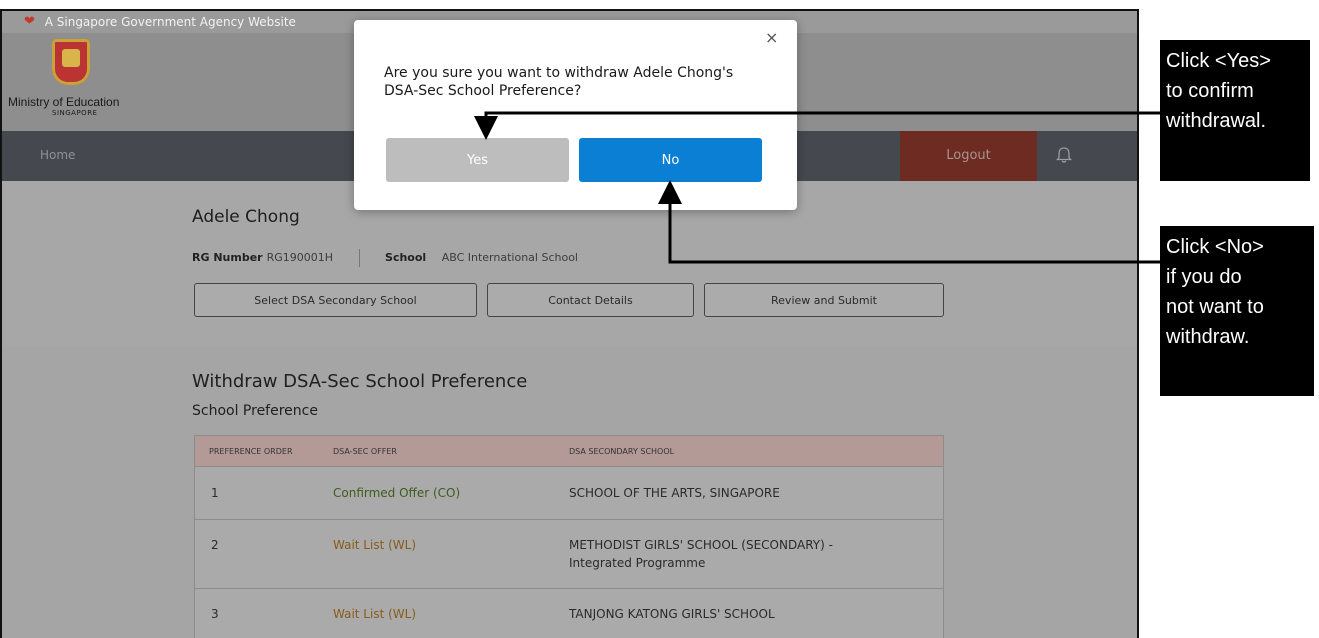 This screenshot has height=638, width=1319. I want to click on no-callout-line: not want to, so click(1215, 307).